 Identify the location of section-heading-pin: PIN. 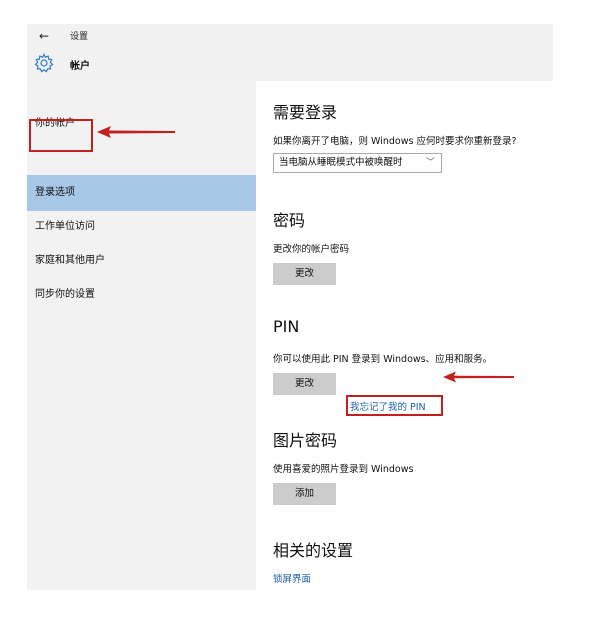
(286, 326).